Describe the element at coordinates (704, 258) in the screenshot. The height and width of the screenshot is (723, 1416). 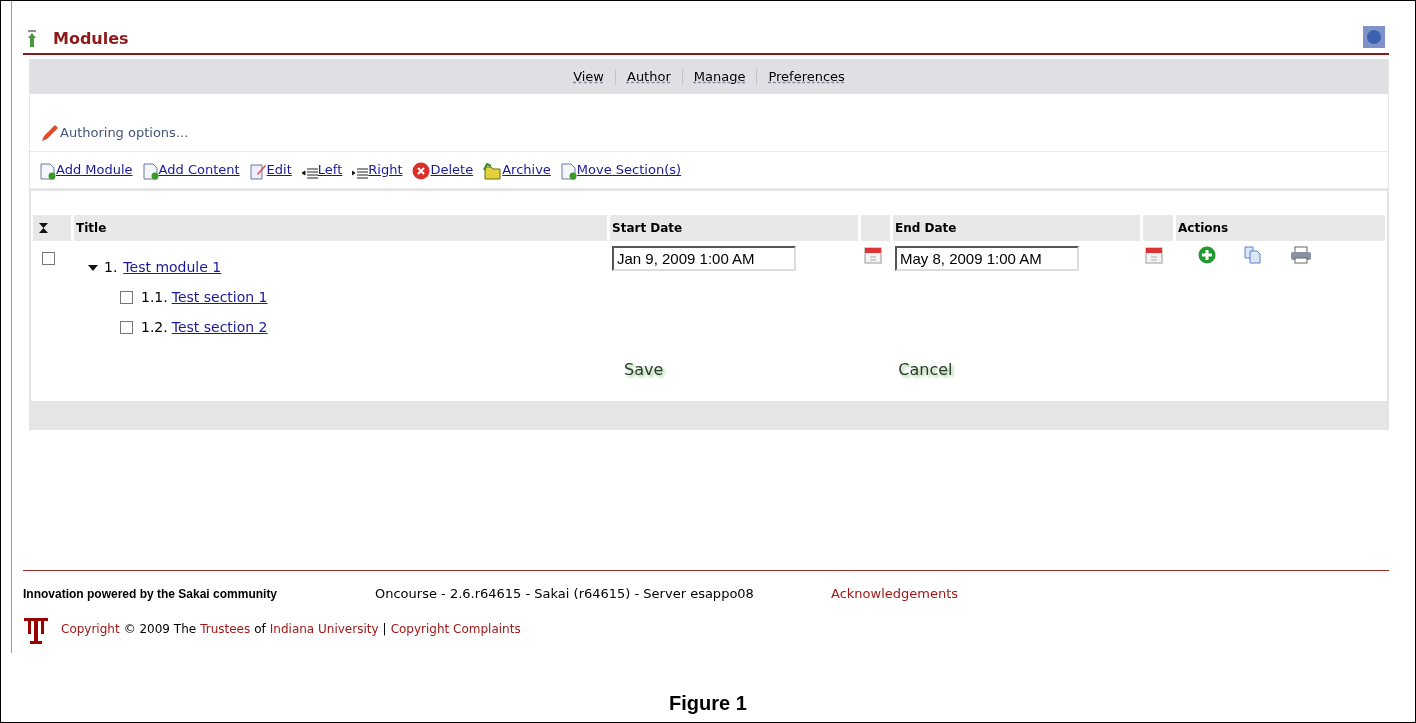
I see `start-date-field: Jan 9, 2009 1:00 AM` at that location.